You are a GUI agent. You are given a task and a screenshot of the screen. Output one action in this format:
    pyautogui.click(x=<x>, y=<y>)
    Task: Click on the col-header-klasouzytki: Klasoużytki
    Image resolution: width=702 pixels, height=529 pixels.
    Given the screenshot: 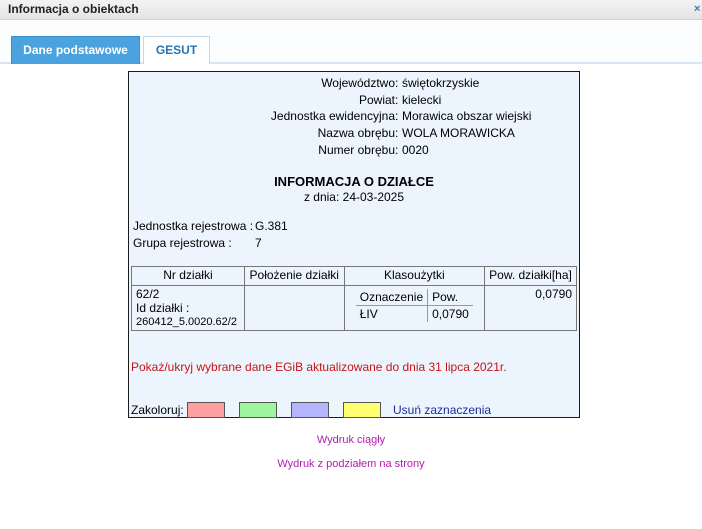 What is the action you would take?
    pyautogui.click(x=414, y=276)
    